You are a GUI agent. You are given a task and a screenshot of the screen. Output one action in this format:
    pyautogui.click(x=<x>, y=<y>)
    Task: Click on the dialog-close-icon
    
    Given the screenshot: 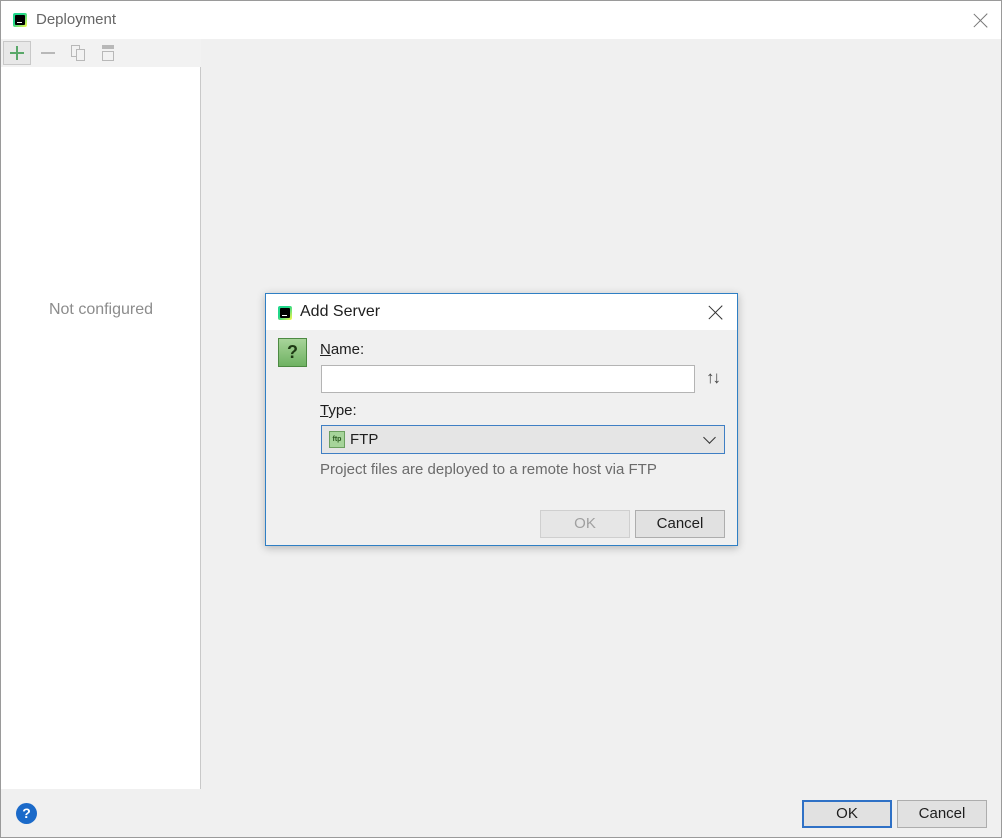 What is the action you would take?
    pyautogui.click(x=716, y=312)
    